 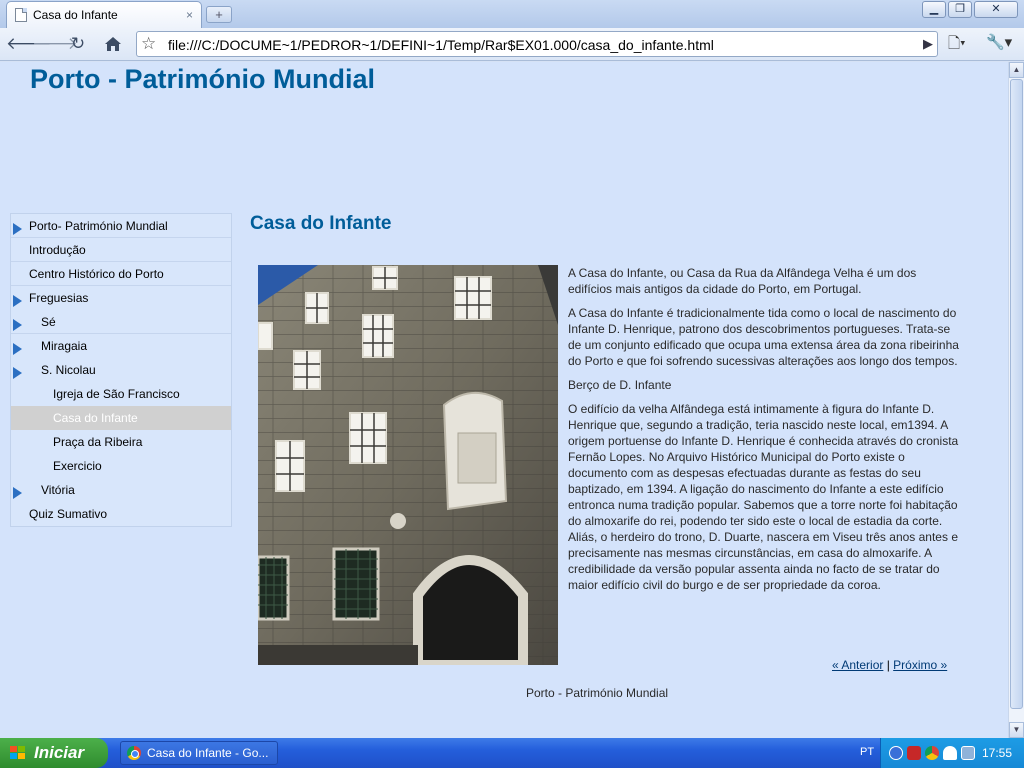 What do you see at coordinates (867, 752) in the screenshot?
I see `language-indicator: PT` at bounding box center [867, 752].